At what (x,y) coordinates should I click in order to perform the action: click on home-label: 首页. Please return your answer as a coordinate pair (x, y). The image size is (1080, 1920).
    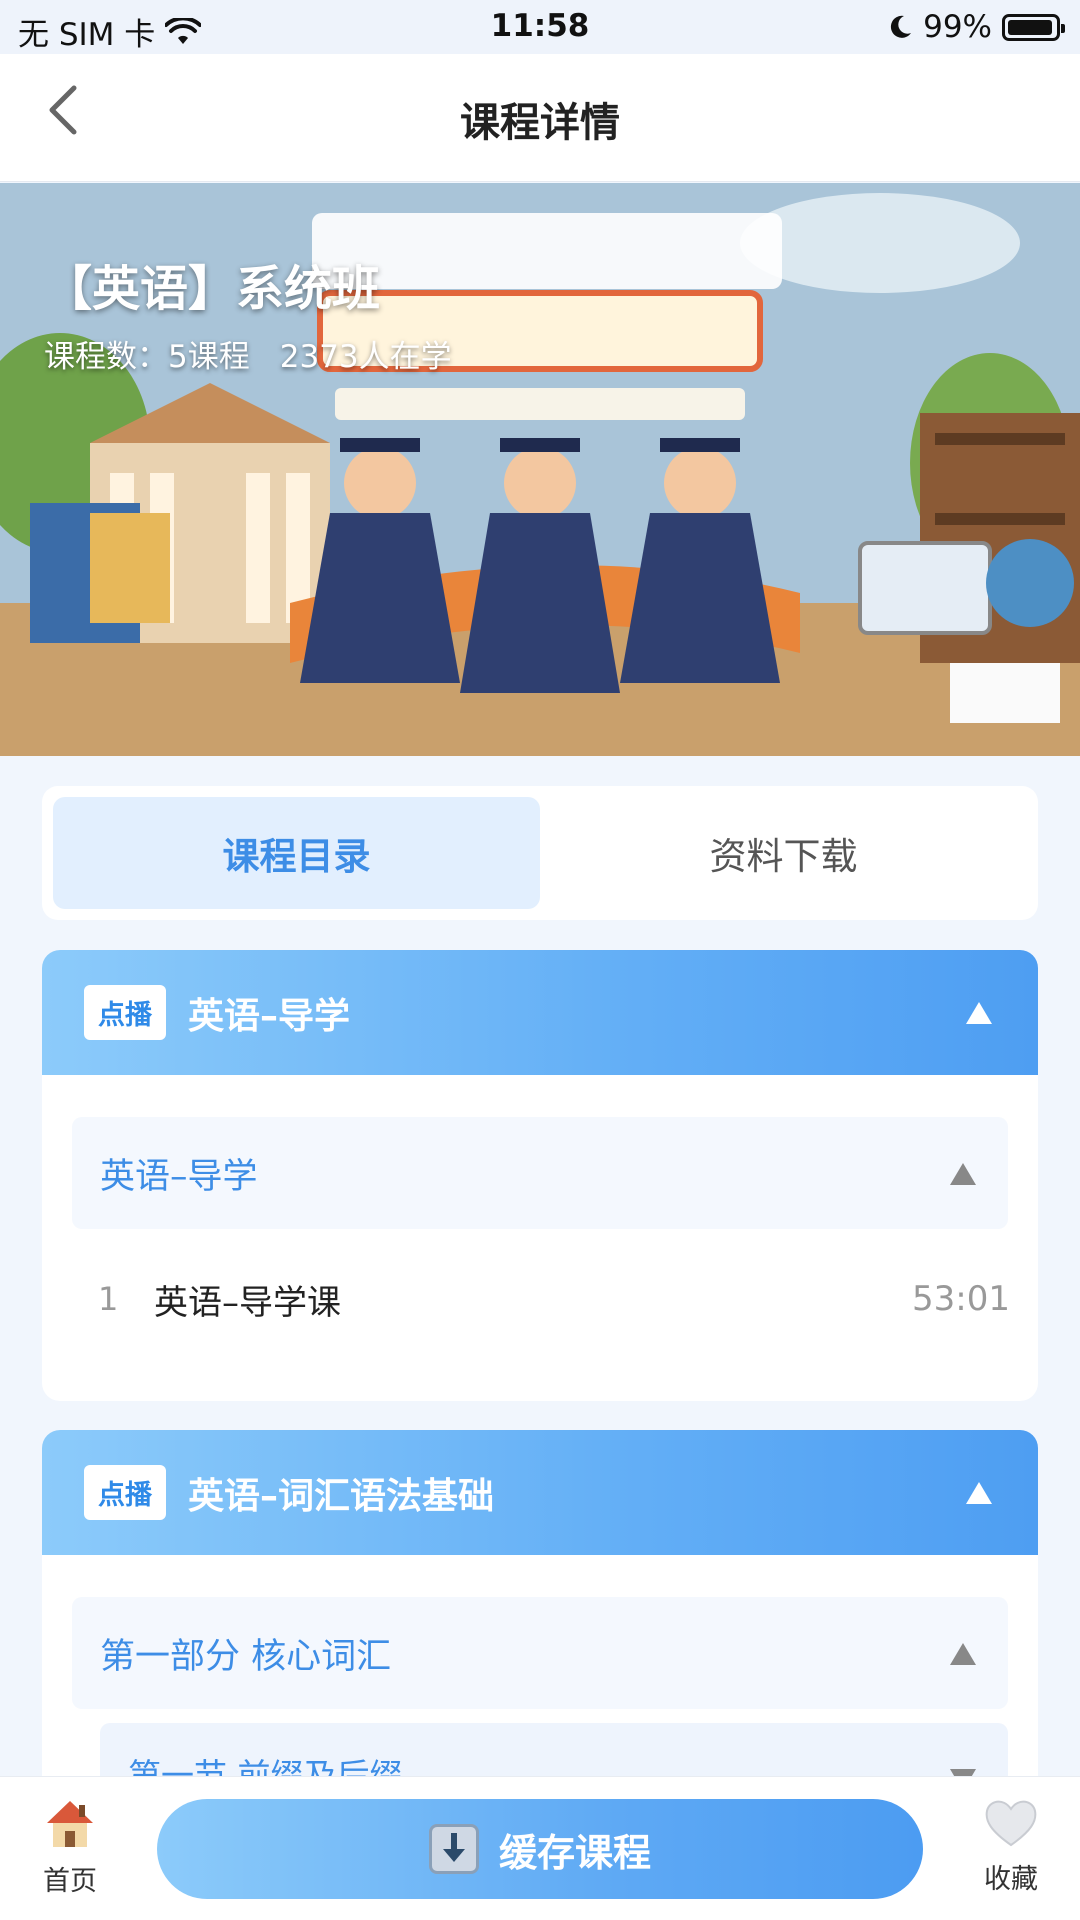
    Looking at the image, I should click on (70, 1881).